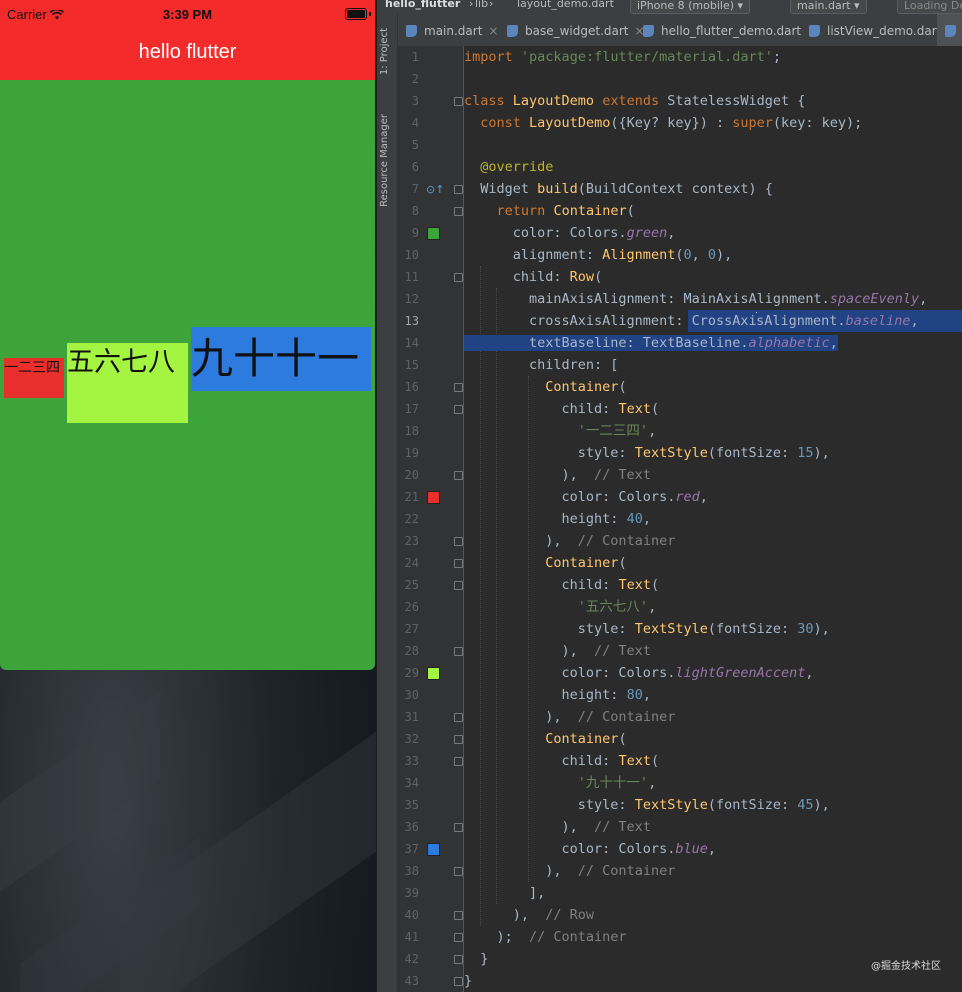 The width and height of the screenshot is (962, 992). Describe the element at coordinates (713, 805) in the screenshot. I see `code-line: style: TextStyle(fontSize: 45),` at that location.